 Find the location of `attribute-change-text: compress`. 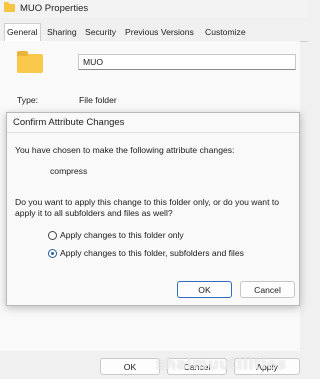

attribute-change-text: compress is located at coordinates (69, 171).